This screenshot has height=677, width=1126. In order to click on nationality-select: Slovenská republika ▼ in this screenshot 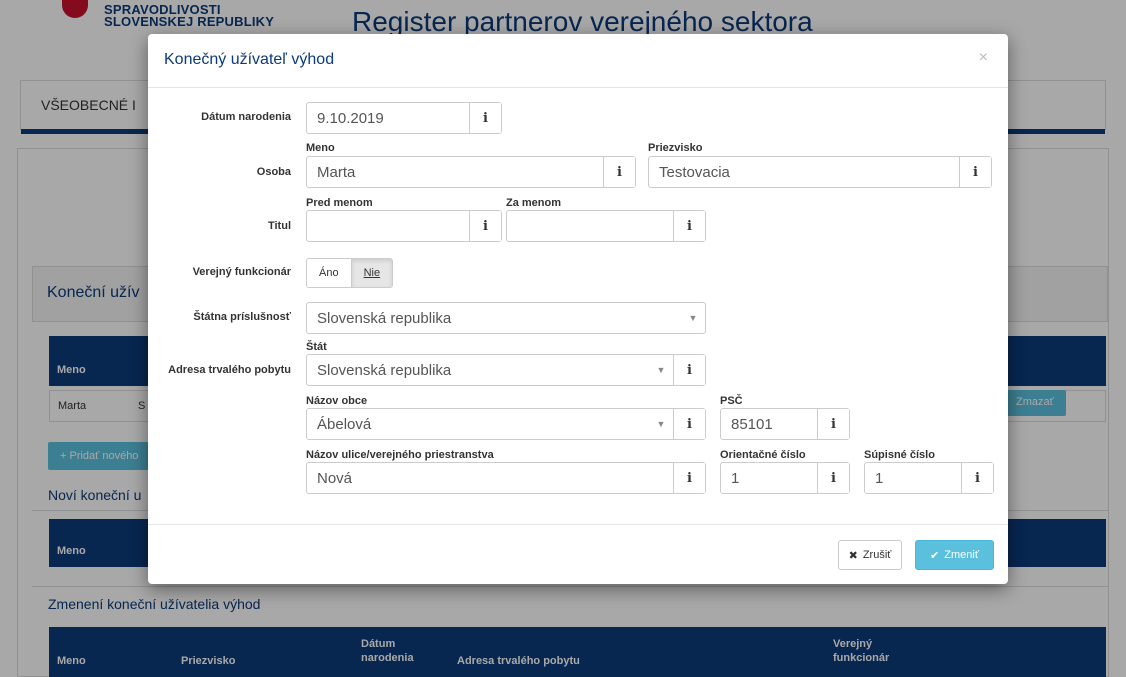, I will do `click(506, 318)`.